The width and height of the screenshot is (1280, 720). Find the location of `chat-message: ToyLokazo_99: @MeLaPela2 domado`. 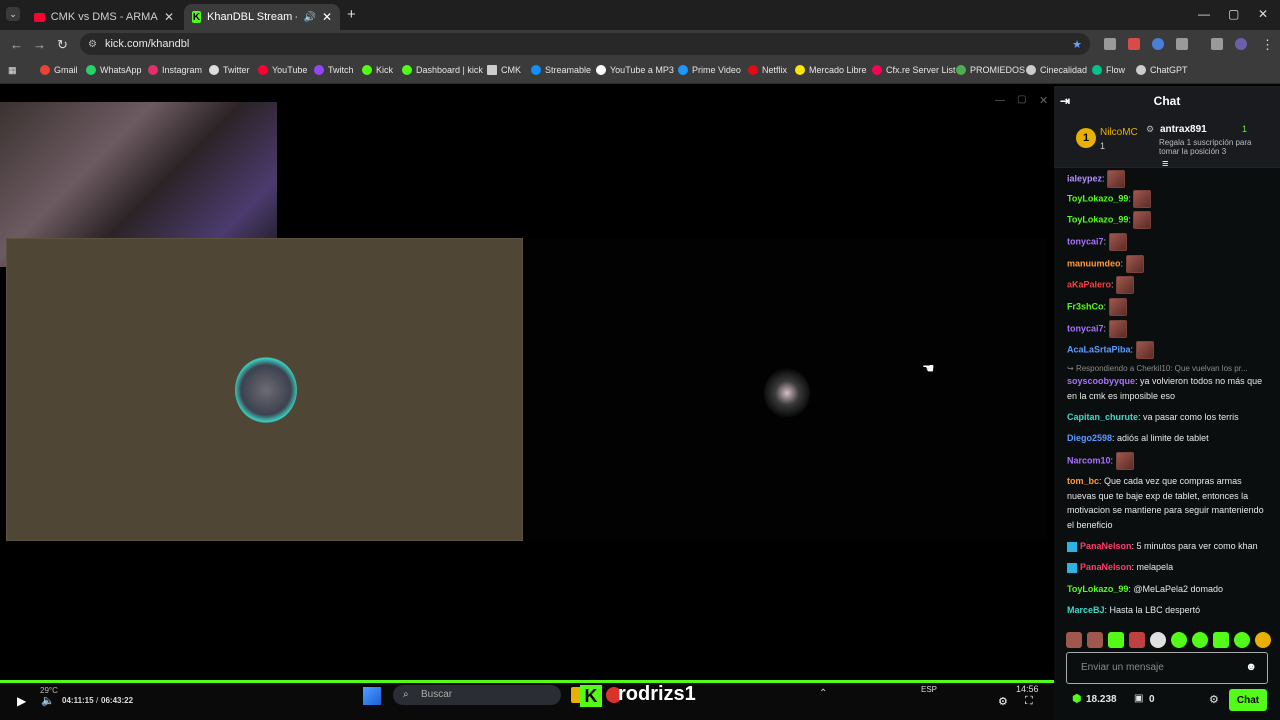

chat-message: ToyLokazo_99: @MeLaPela2 domado is located at coordinates (1145, 589).